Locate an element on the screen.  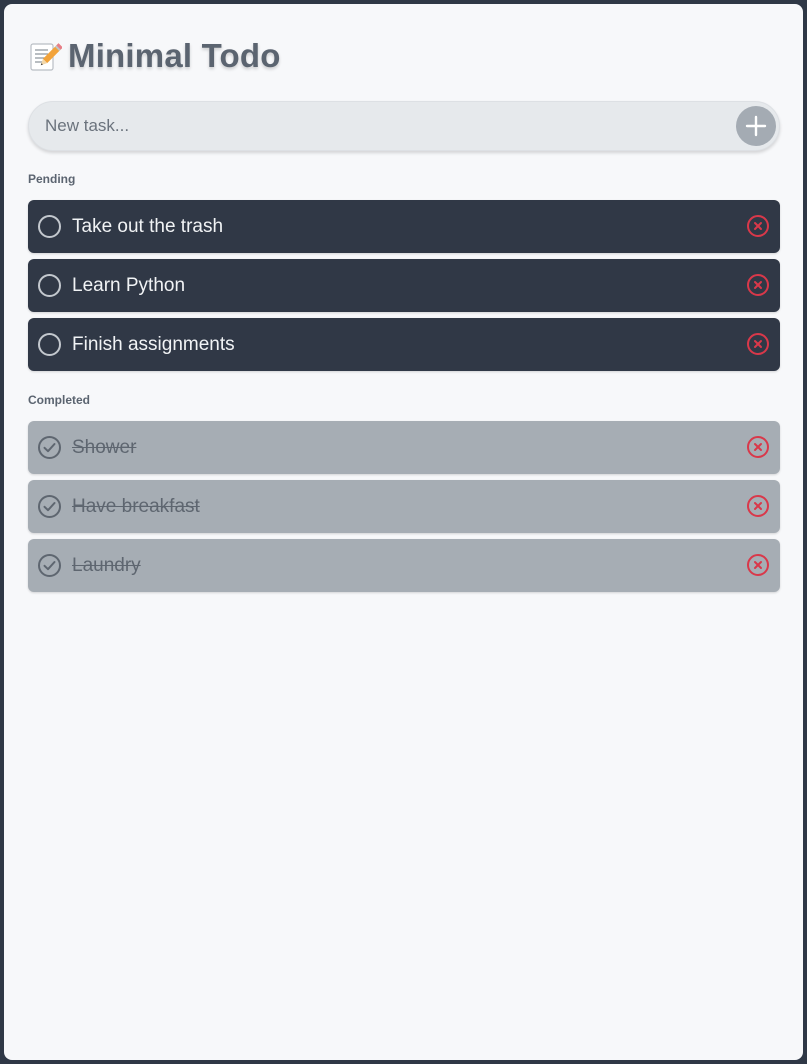
completed-section-label: Completed is located at coordinates (59, 400).